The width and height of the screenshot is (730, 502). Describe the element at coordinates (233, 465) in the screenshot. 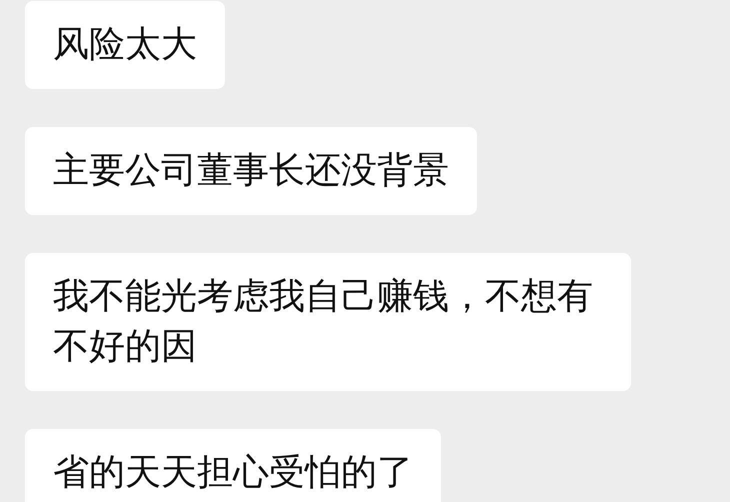

I see `message-bubble: 省的天天担心受怕的了` at that location.